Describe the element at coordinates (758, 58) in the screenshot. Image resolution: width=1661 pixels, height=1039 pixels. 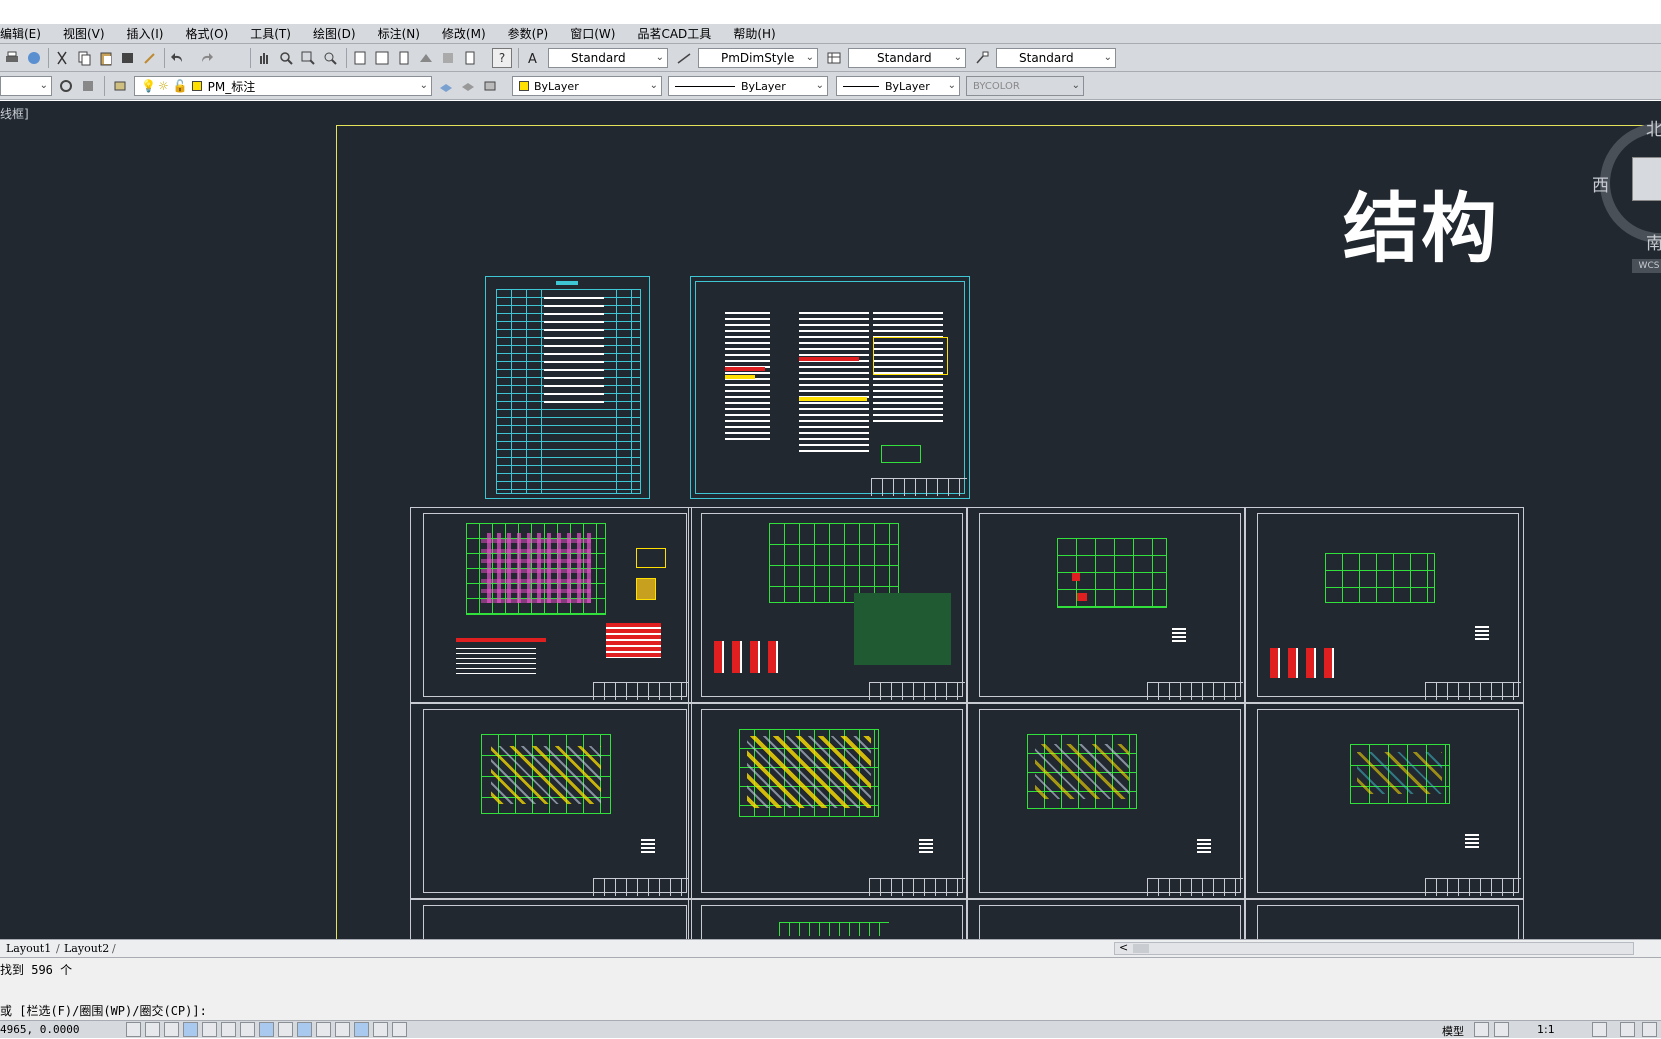
I see `dim-style-select: PmDimStyle ⌄` at that location.